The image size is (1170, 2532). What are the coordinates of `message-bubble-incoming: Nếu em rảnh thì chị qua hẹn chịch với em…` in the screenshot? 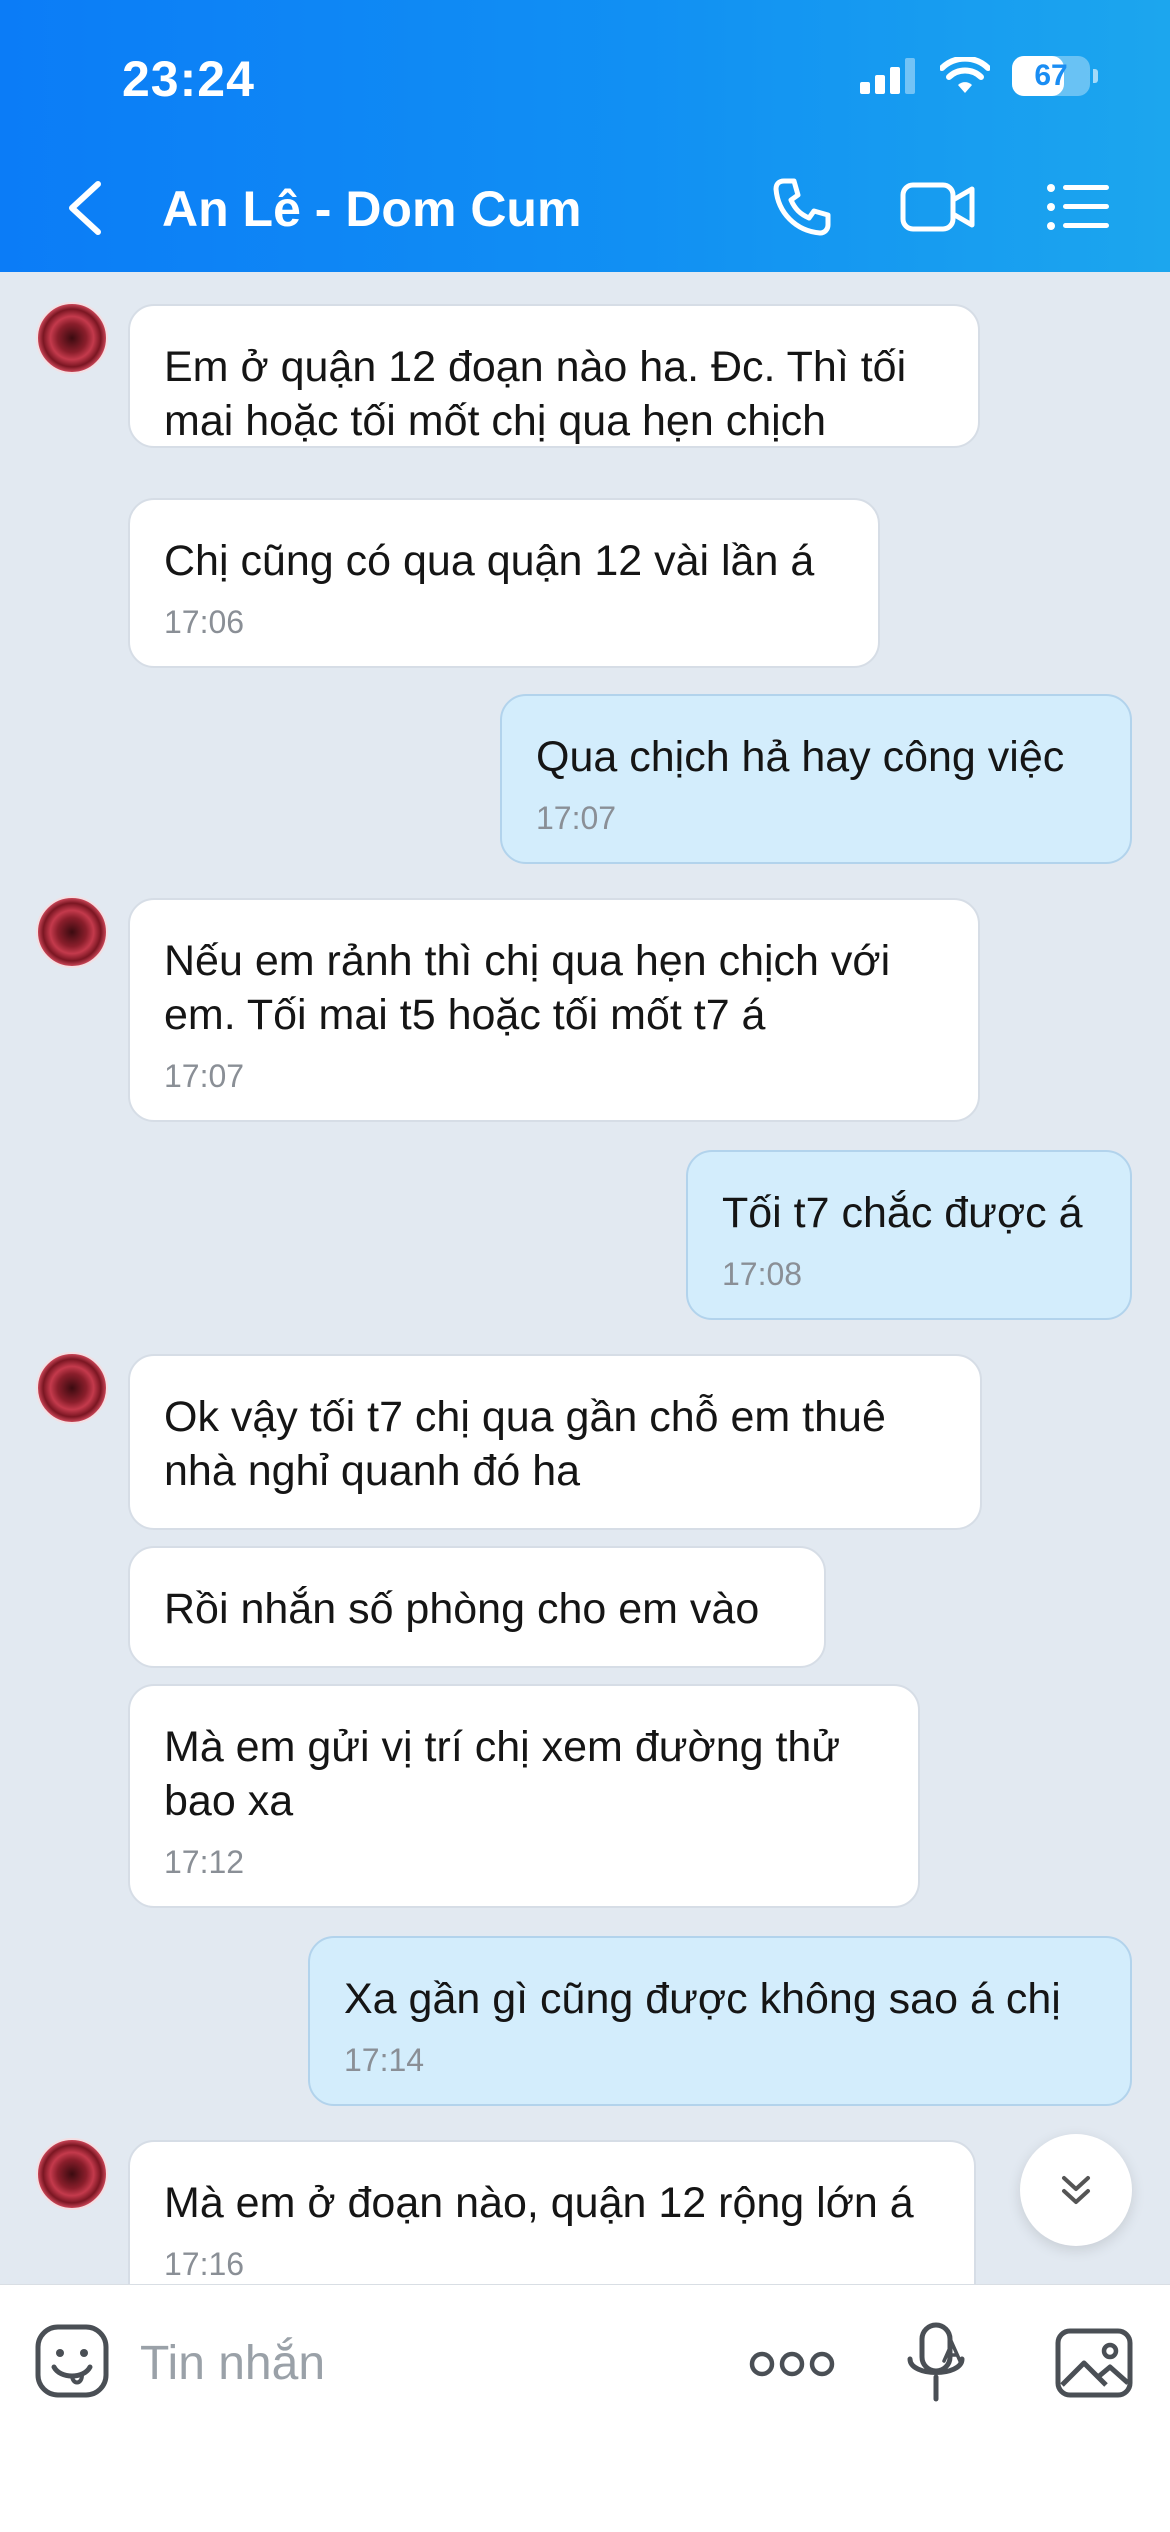 It's located at (554, 1010).